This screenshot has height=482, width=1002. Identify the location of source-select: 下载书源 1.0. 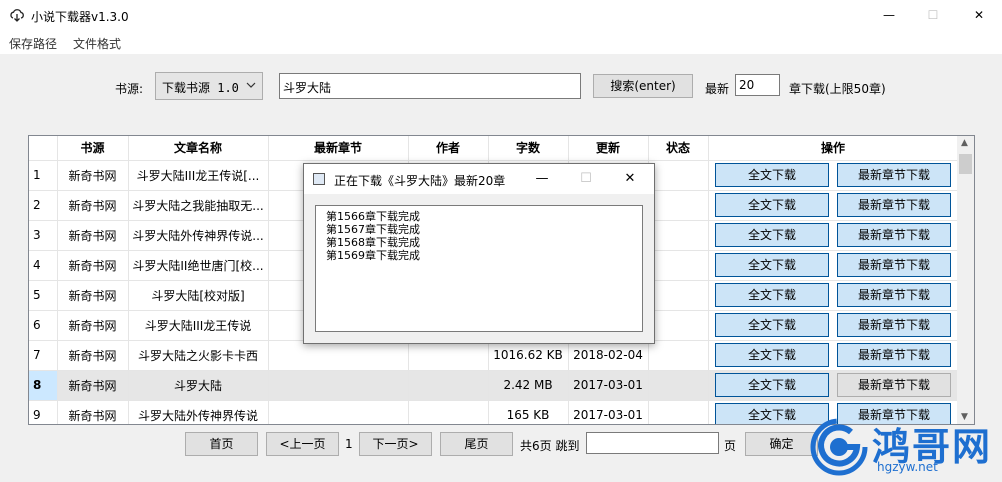
(209, 86).